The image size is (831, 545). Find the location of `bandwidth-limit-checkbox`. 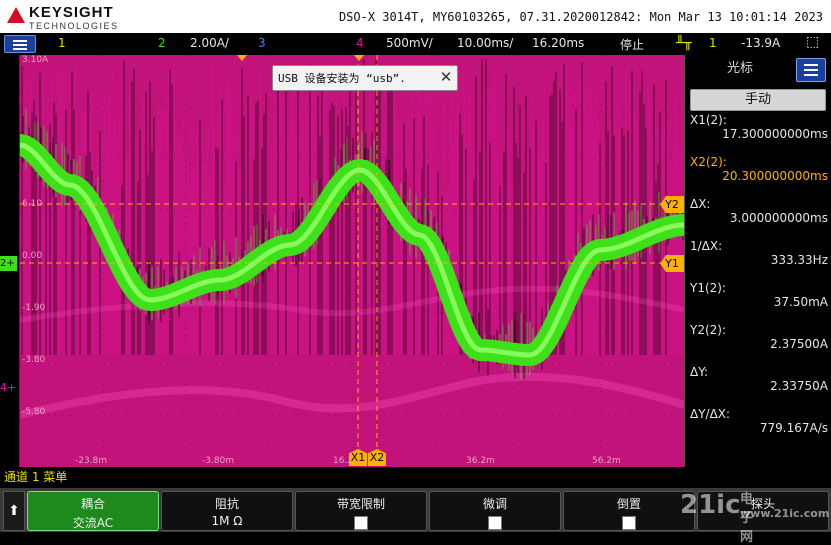

bandwidth-limit-checkbox is located at coordinates (361, 523).